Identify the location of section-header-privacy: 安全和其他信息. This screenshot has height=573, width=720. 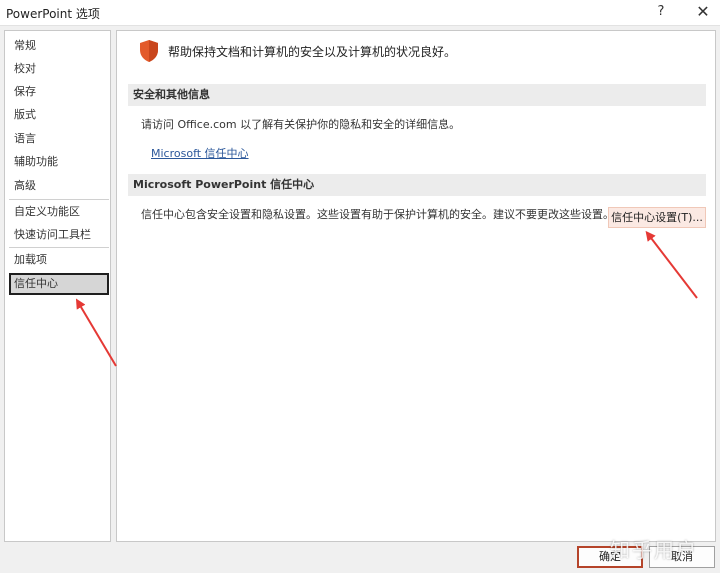
(417, 95).